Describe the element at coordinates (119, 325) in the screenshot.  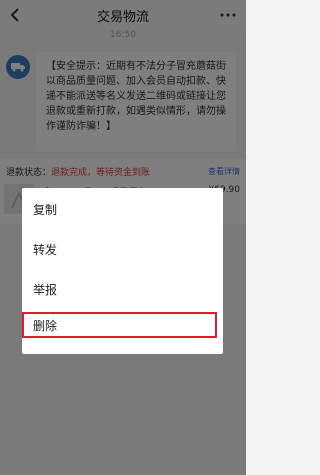
I see `delete-highlight-box` at that location.